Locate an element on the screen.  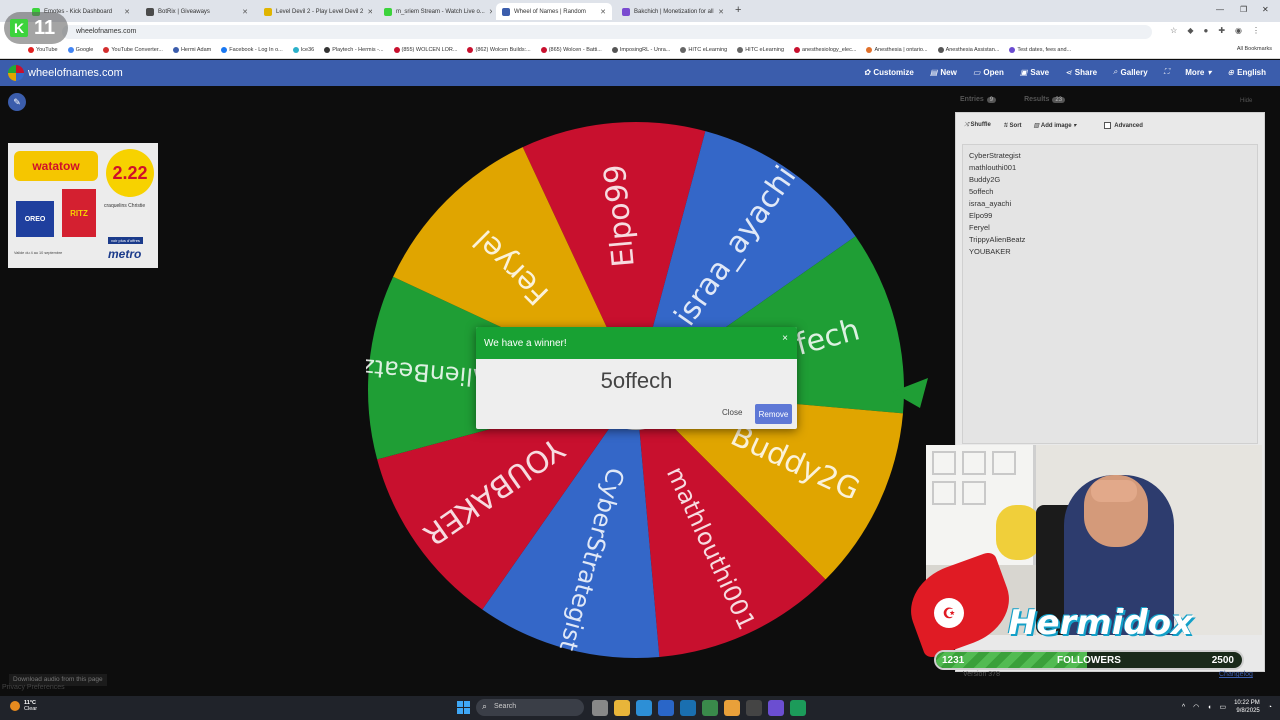
image-icon: ▨ is located at coordinates (1036, 126).